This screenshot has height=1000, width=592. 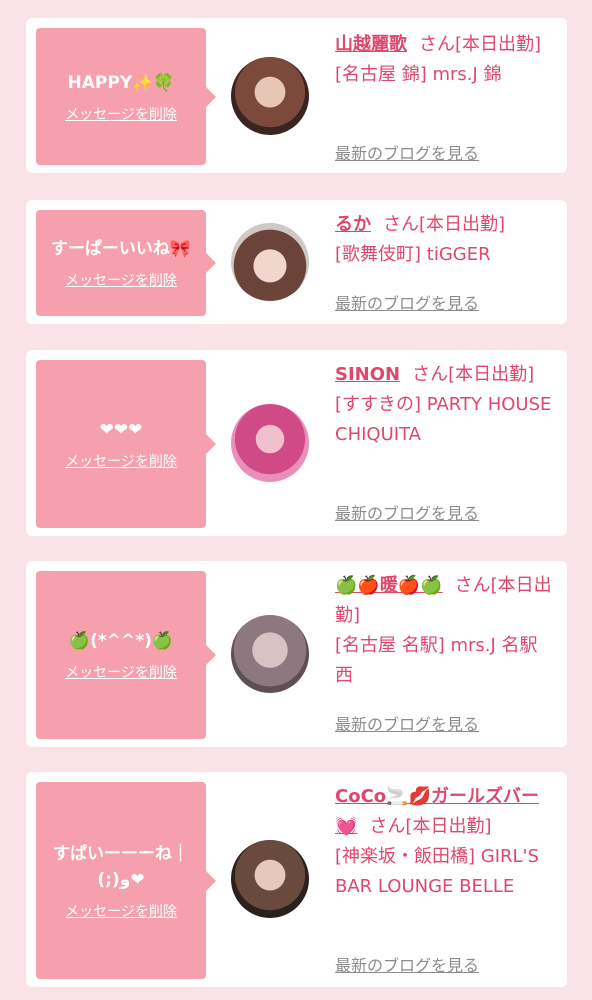 What do you see at coordinates (444, 240) in the screenshot?
I see `cast-info: るか さん[本日出勤] [歌舞伎町] tiGGER` at bounding box center [444, 240].